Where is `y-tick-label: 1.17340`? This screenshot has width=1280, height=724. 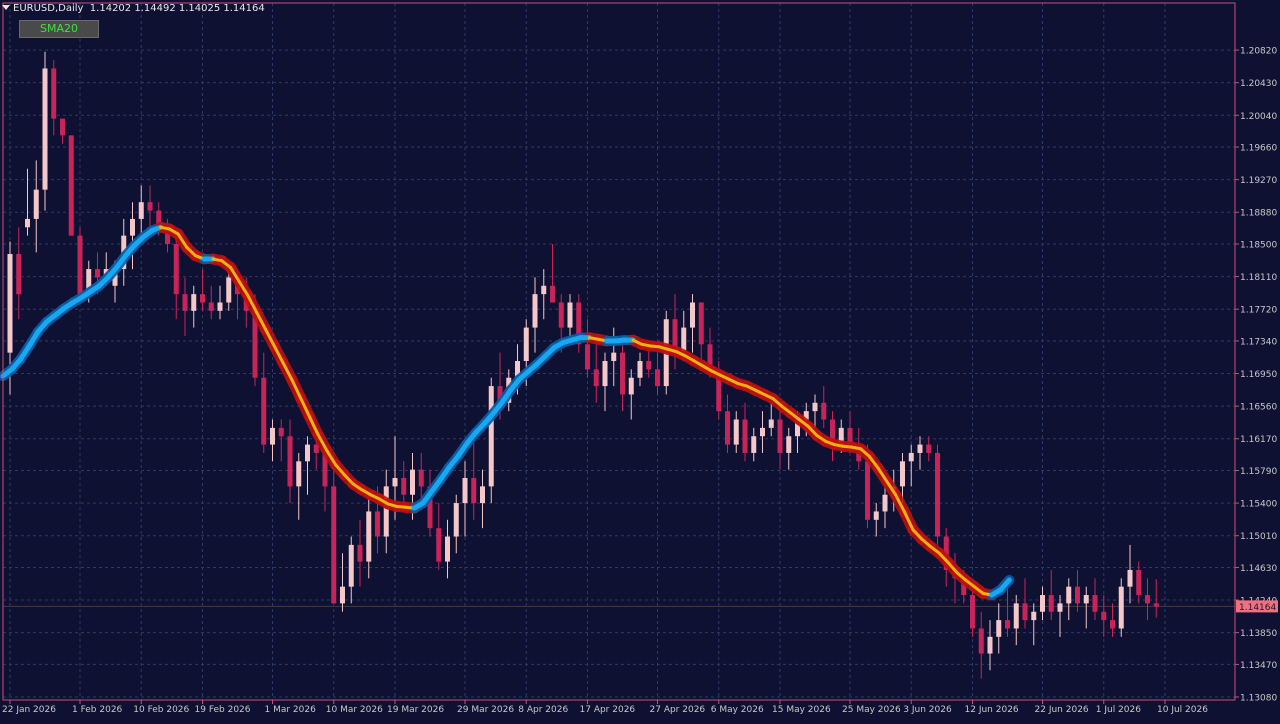
y-tick-label: 1.17340 is located at coordinates (1258, 342).